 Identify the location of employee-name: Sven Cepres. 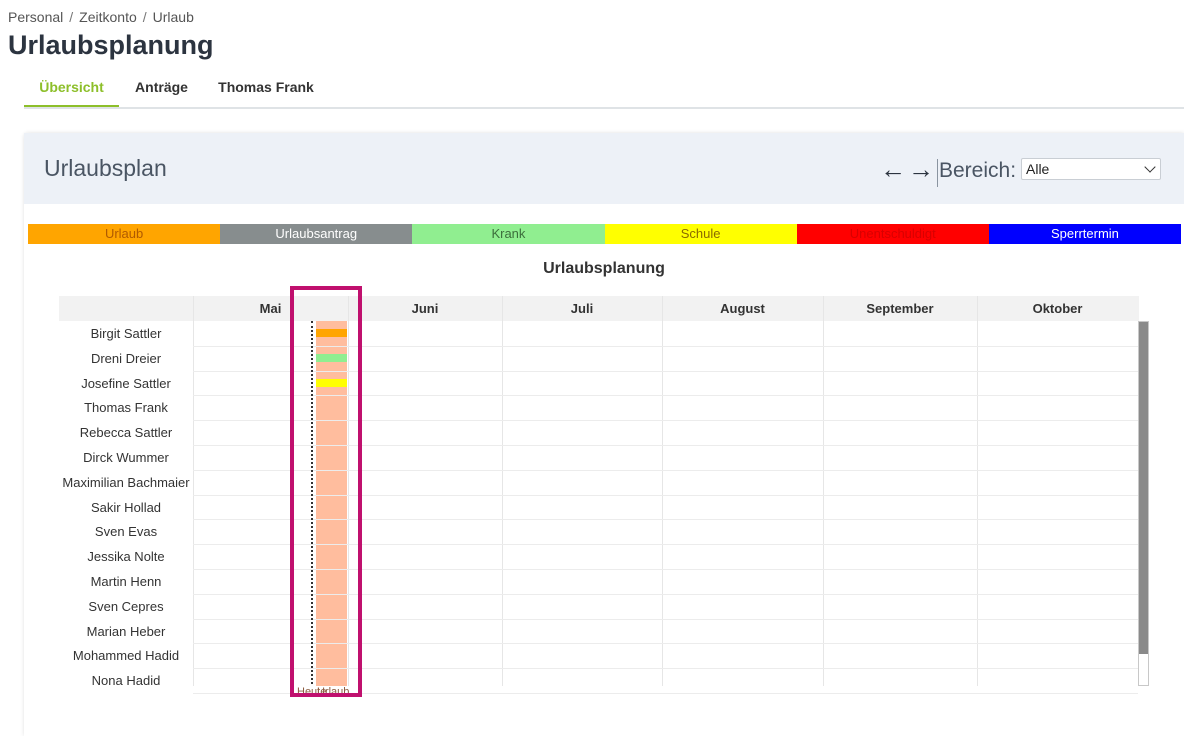
(126, 606).